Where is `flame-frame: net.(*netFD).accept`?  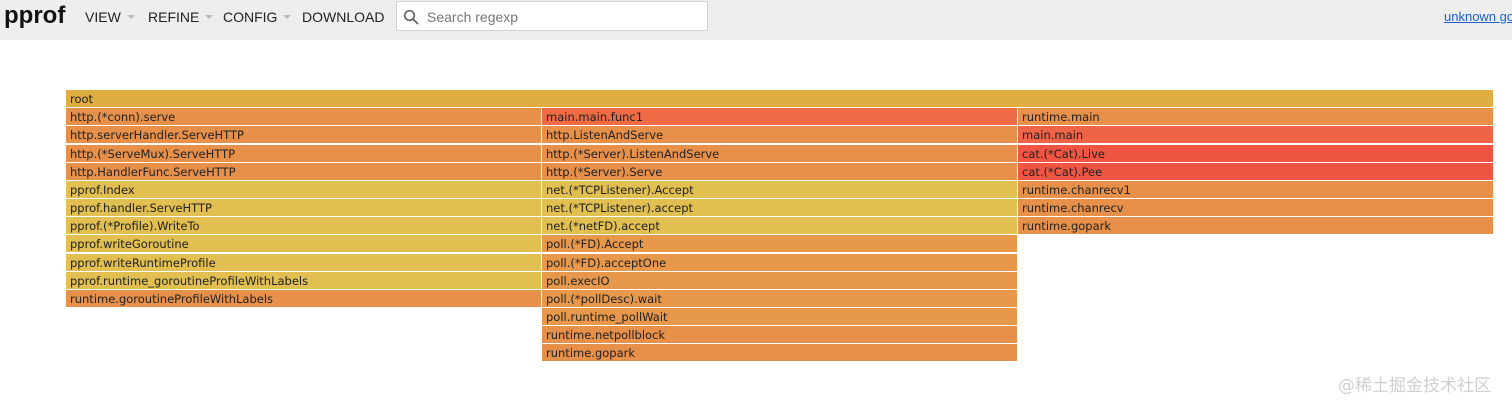 flame-frame: net.(*netFD).accept is located at coordinates (780, 226).